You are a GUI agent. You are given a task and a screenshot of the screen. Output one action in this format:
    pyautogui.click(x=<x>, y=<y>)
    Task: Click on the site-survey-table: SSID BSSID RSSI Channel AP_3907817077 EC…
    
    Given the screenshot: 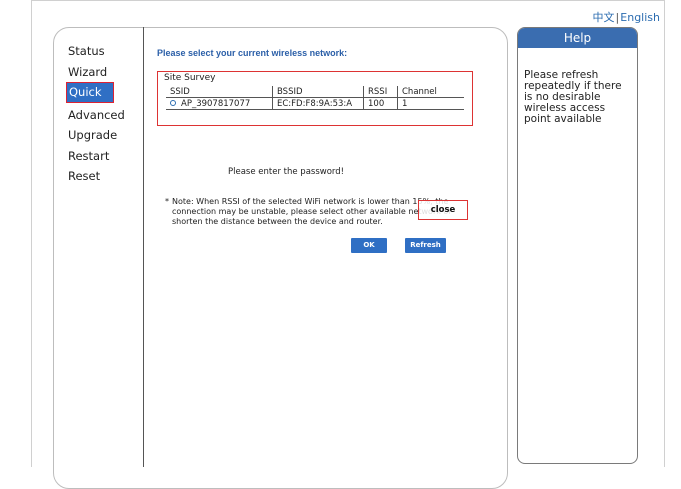 What is the action you would take?
    pyautogui.click(x=315, y=98)
    